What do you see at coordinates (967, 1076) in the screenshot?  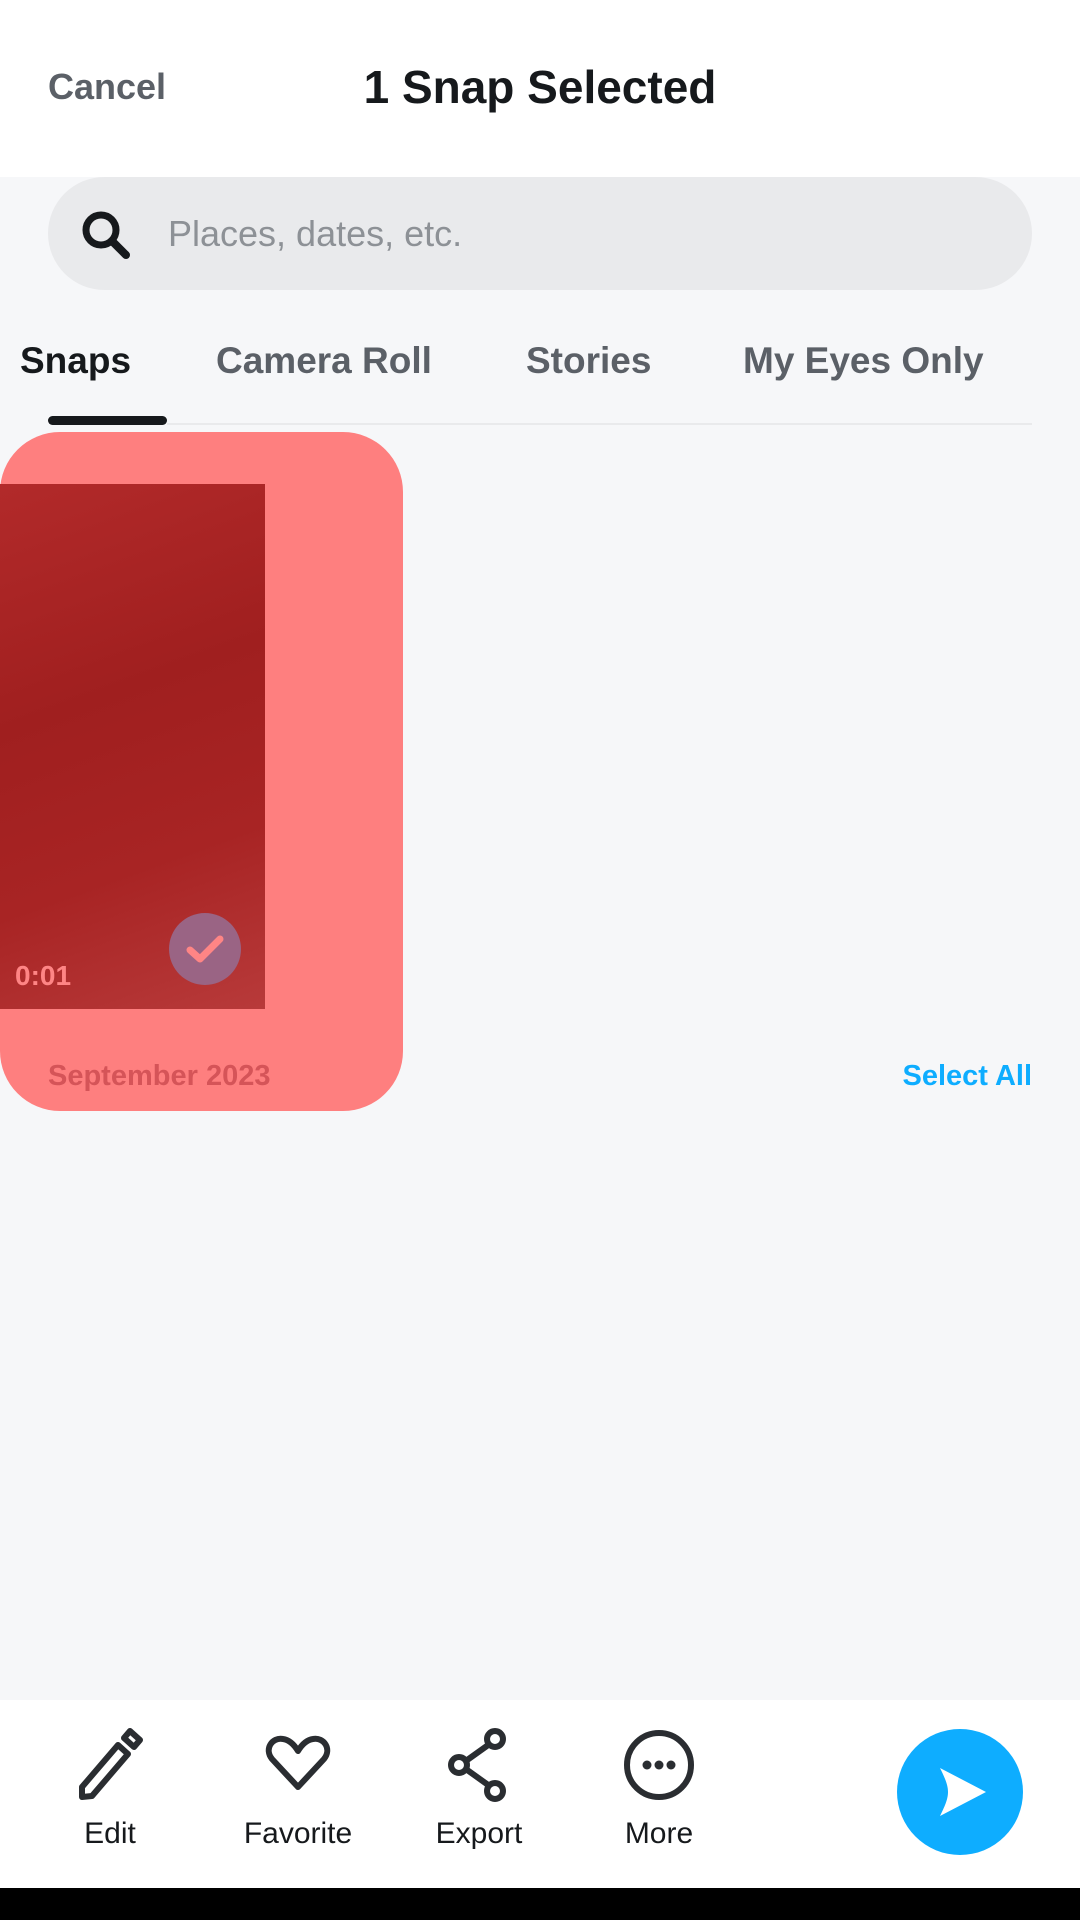 I see `select-all-button: Select All` at bounding box center [967, 1076].